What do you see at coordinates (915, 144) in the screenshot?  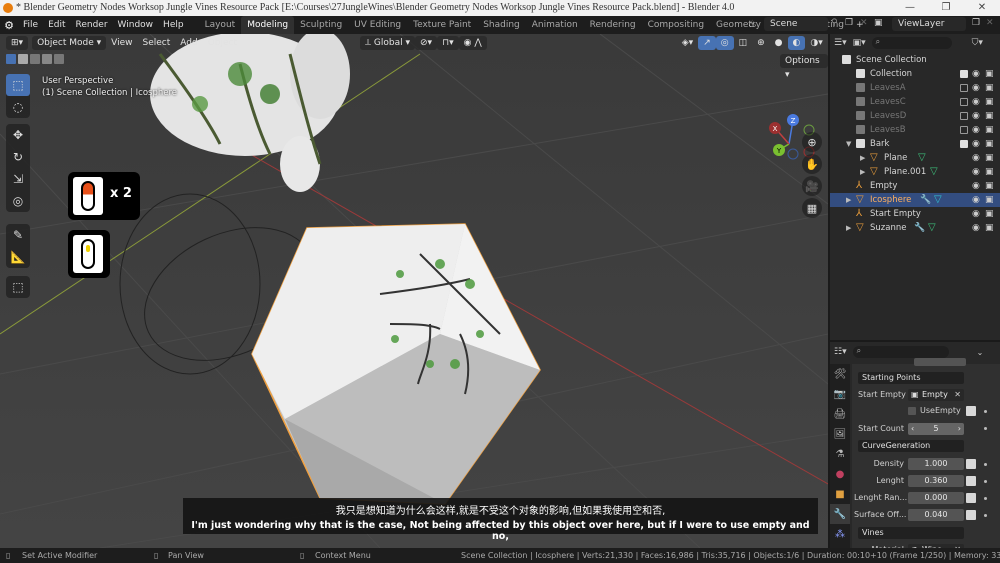 I see `outliner-row-bark: ▼ Bark ◉ ▣` at bounding box center [915, 144].